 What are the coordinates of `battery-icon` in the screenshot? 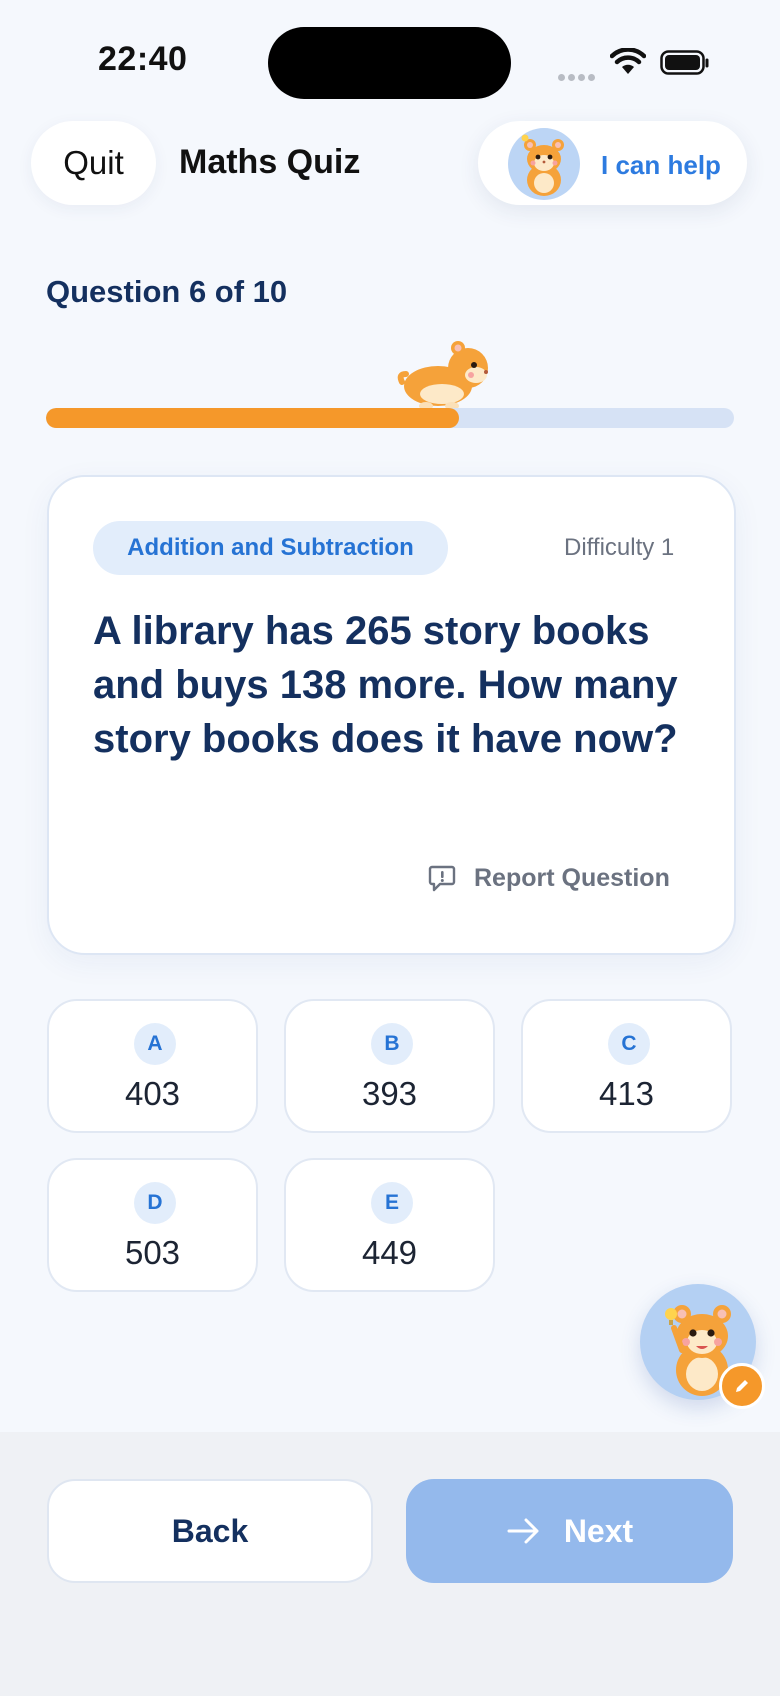 It's located at (684, 62).